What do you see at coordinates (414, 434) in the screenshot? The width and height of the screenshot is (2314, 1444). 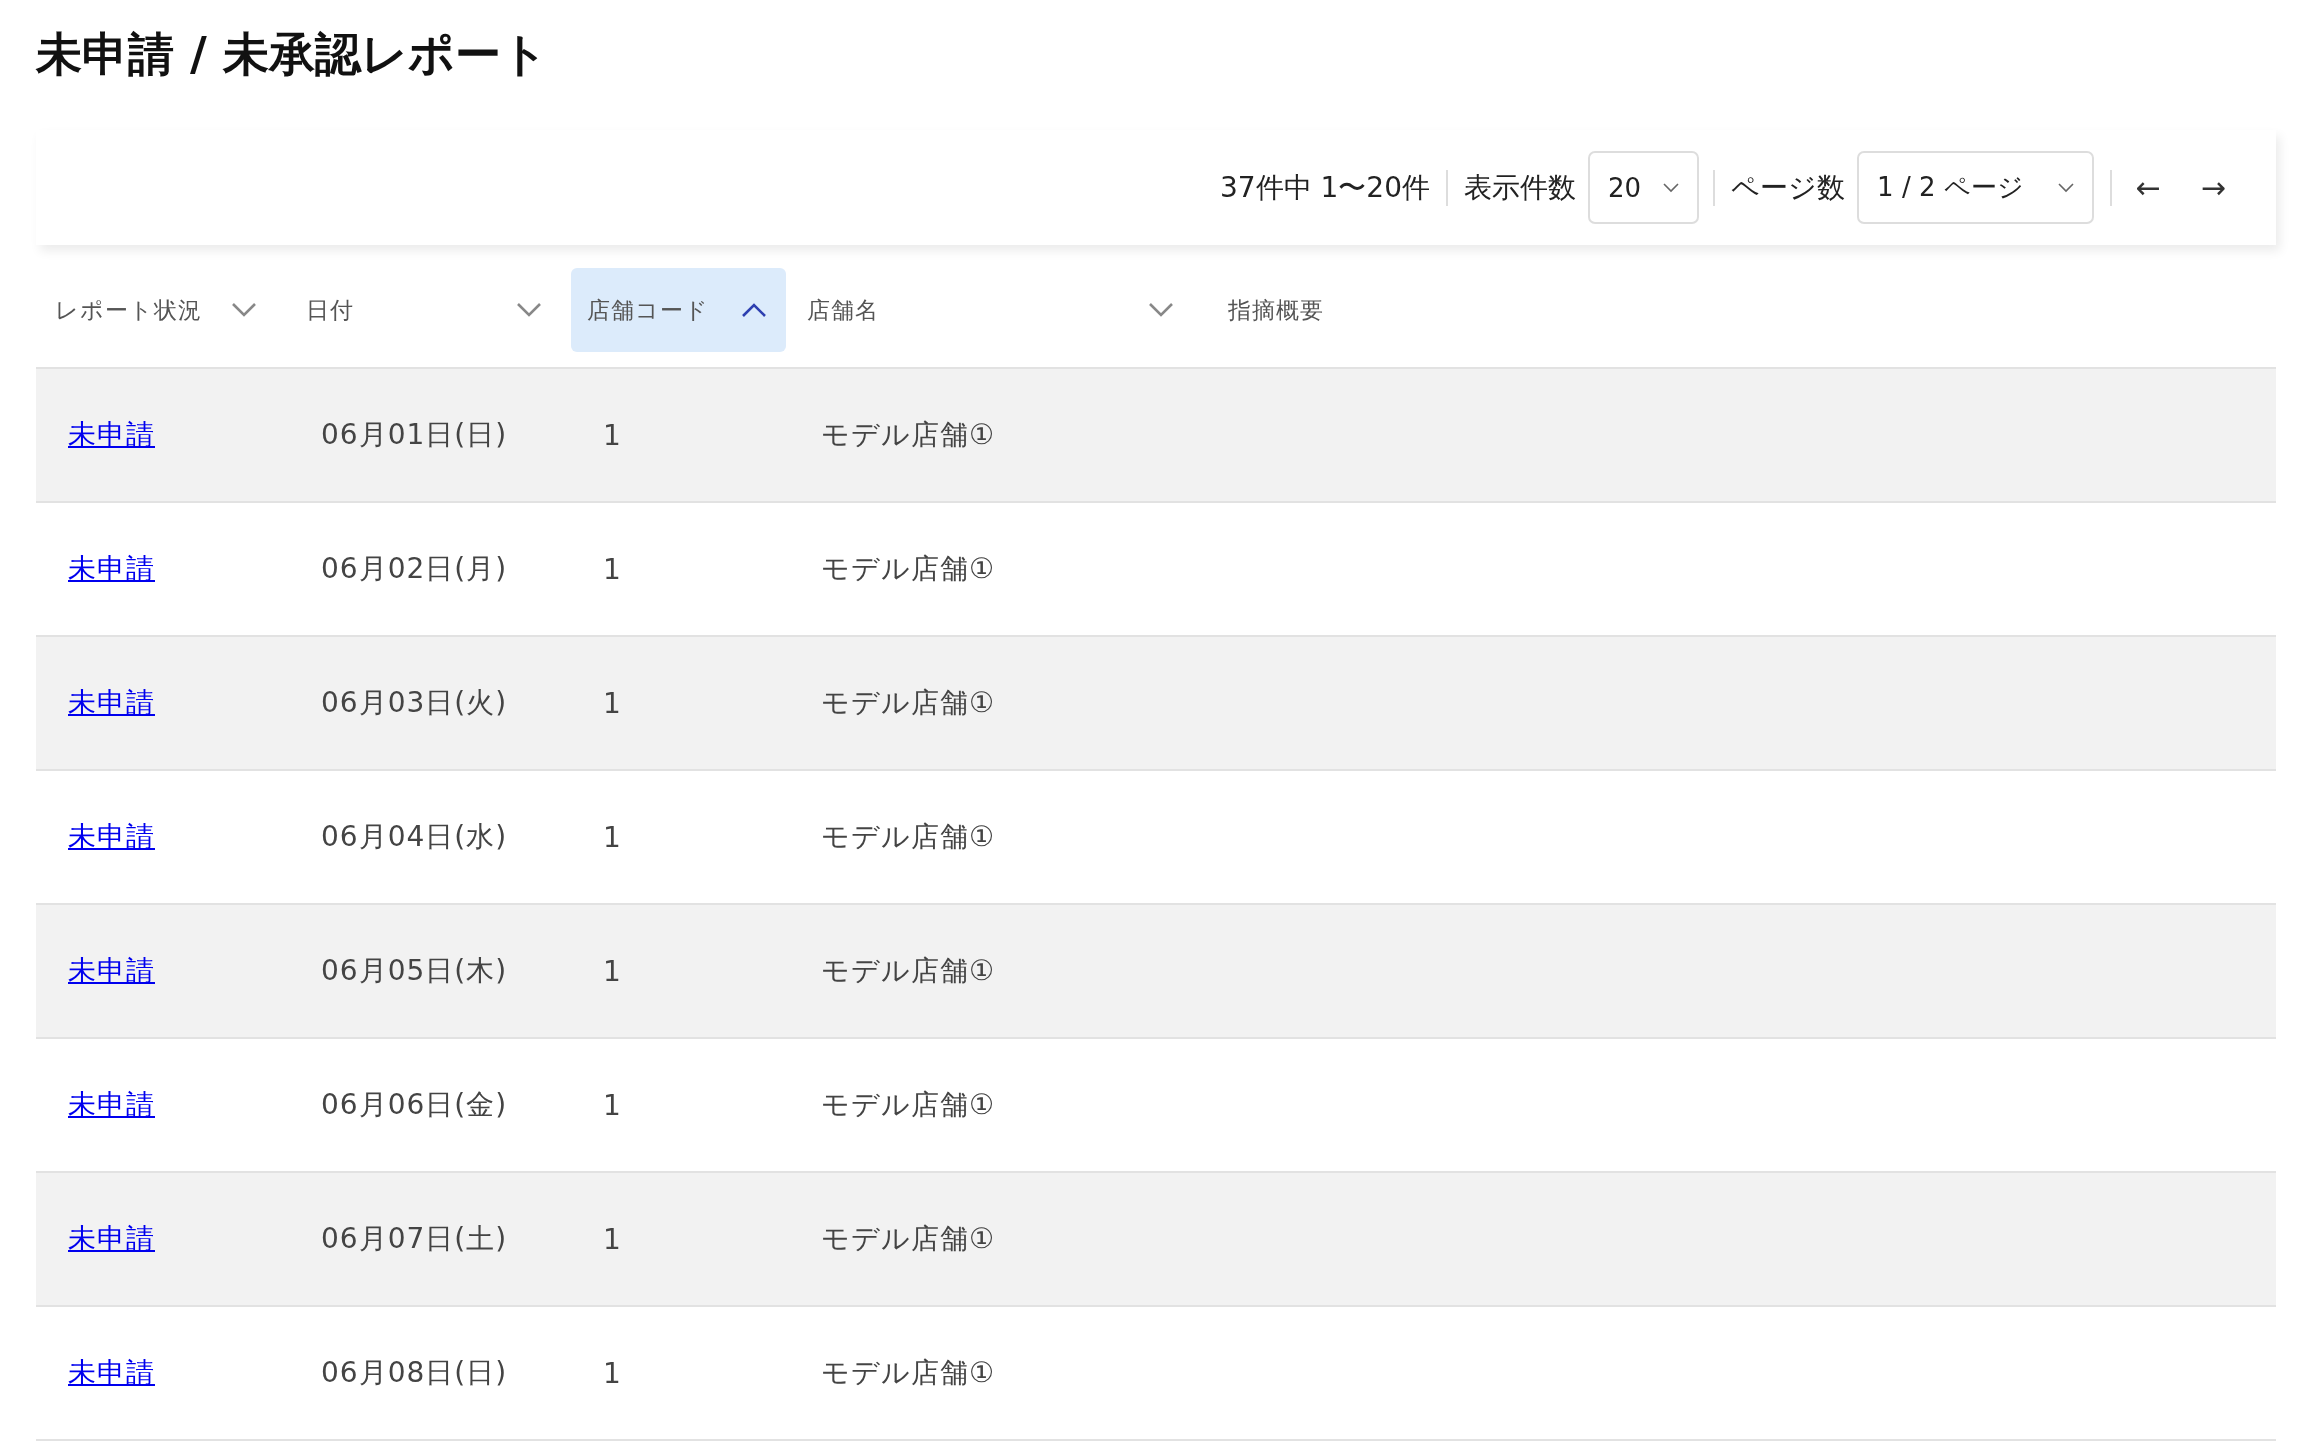 I see `table-cell: 06月01日(日)` at bounding box center [414, 434].